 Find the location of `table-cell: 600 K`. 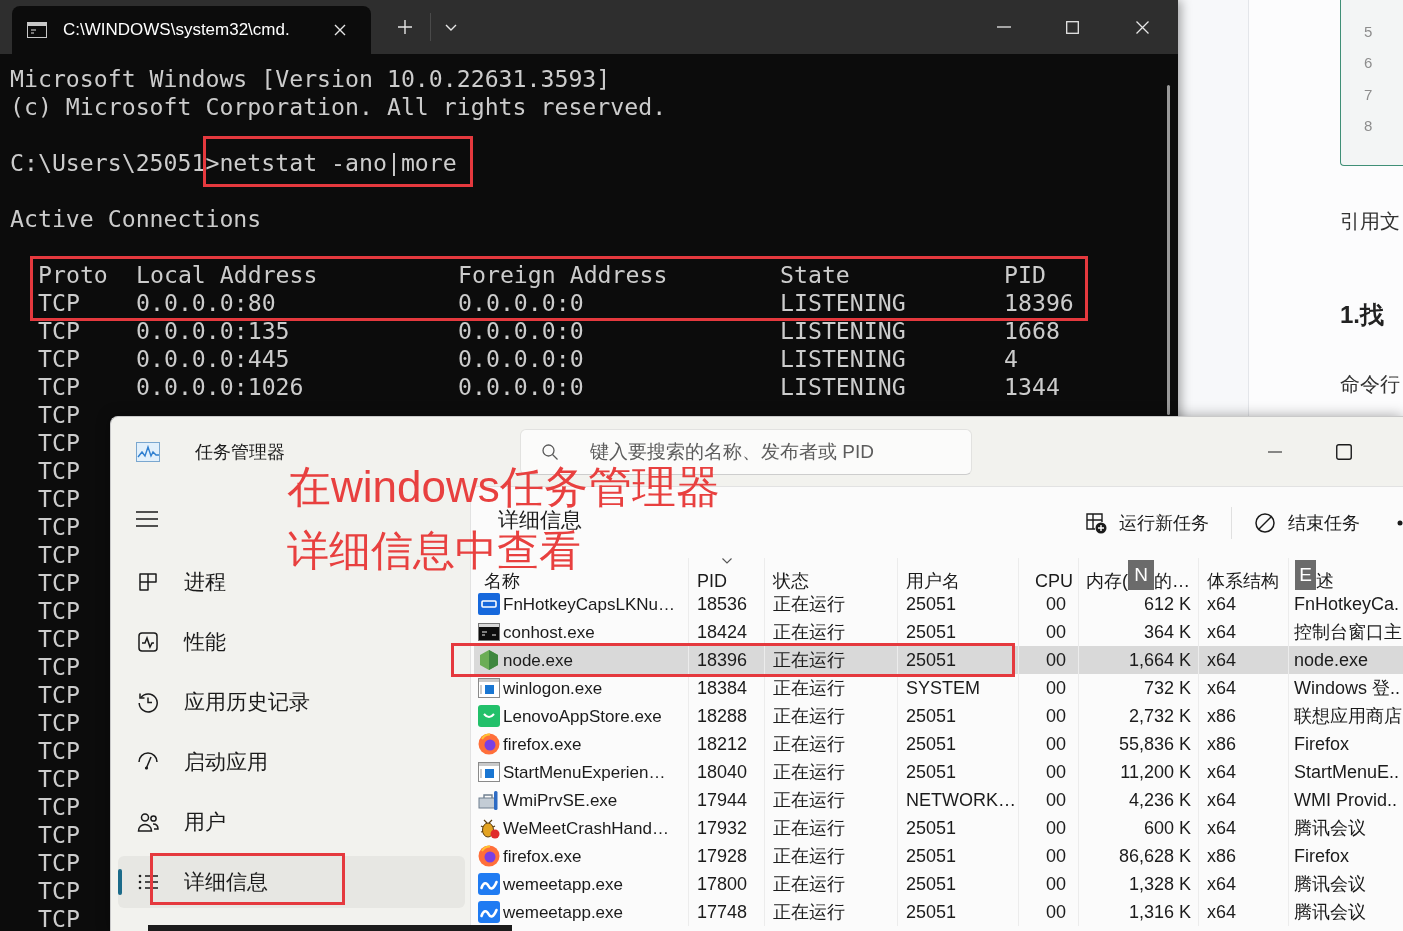

table-cell: 600 K is located at coordinates (1167, 828).